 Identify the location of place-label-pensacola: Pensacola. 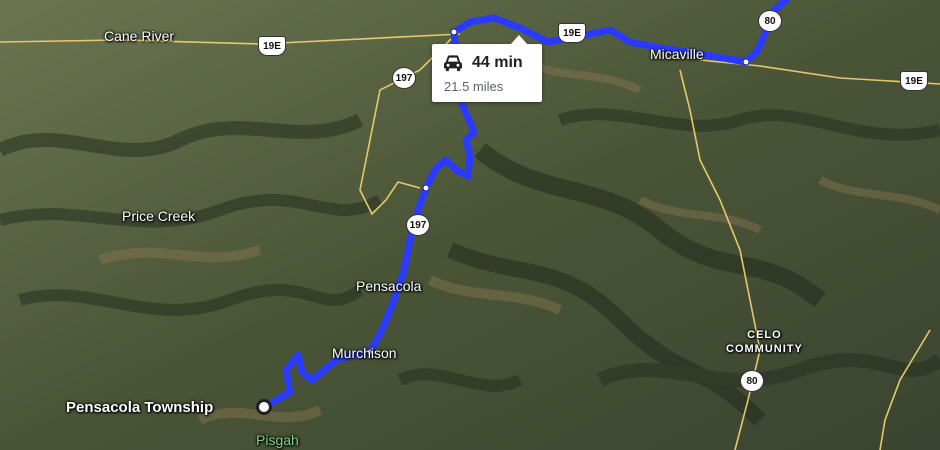
(388, 286).